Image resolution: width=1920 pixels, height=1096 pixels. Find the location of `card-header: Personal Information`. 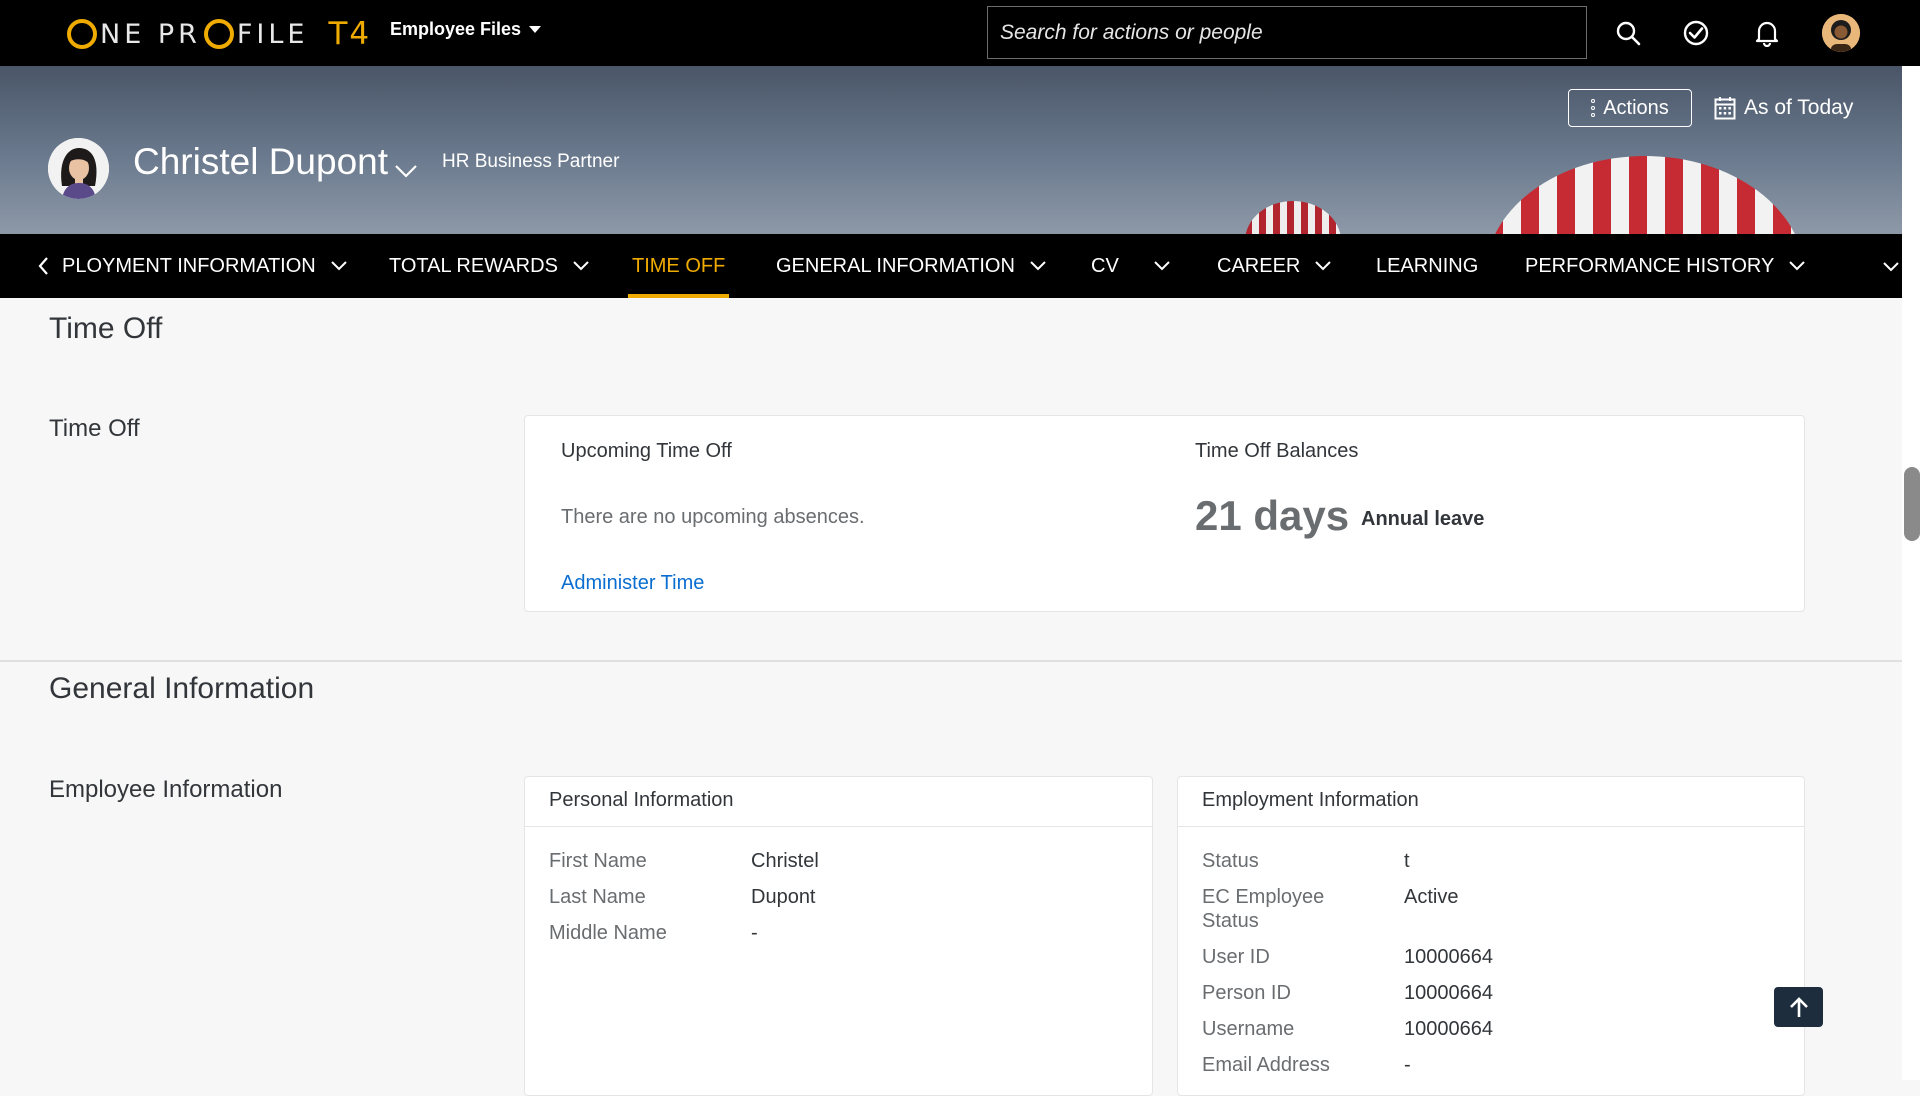

card-header: Personal Information is located at coordinates (838, 802).